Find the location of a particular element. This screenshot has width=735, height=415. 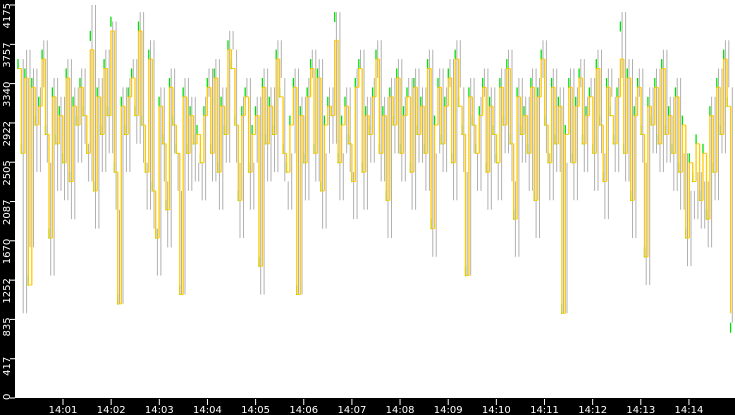

x-tick-label: 14:07 is located at coordinates (351, 410).